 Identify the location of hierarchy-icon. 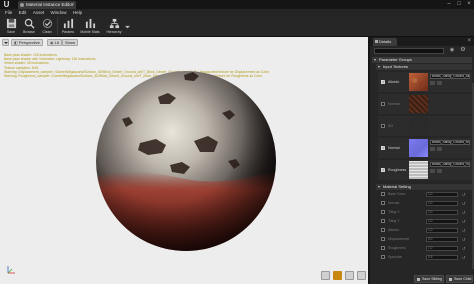
(114, 23).